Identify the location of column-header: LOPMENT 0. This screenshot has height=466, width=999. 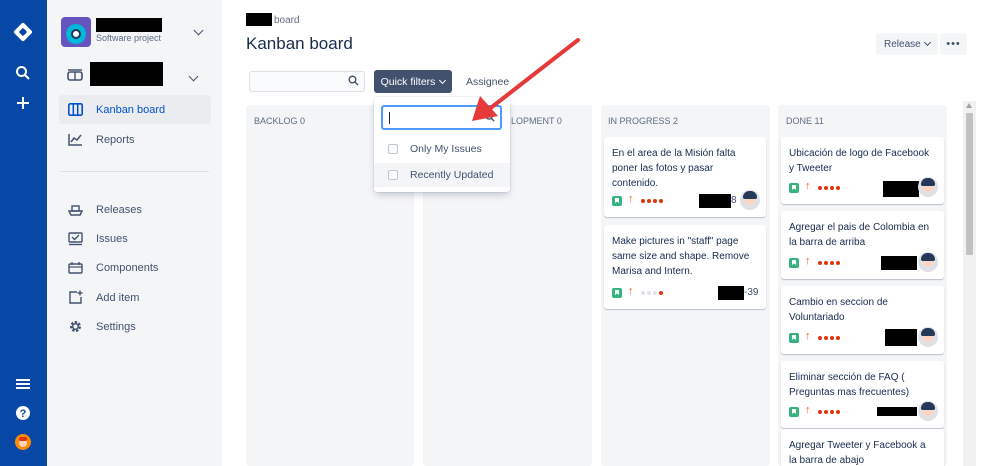
(536, 121).